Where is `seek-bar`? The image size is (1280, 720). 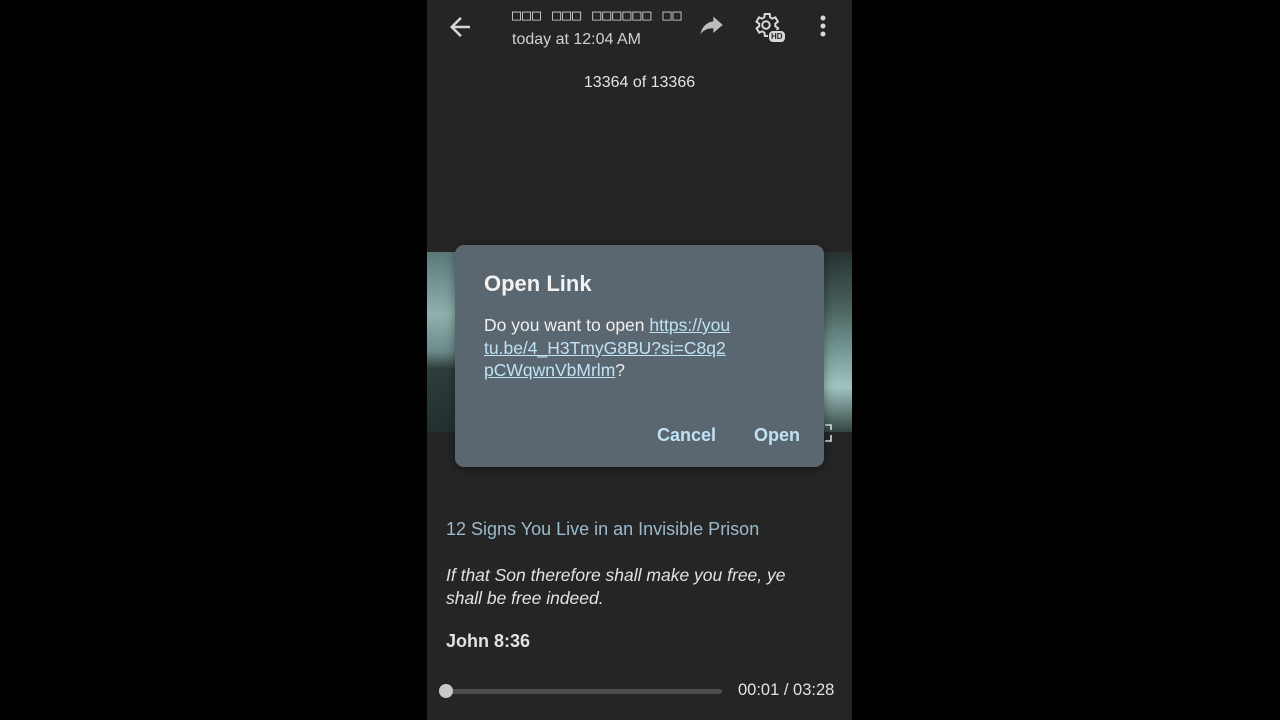
seek-bar is located at coordinates (580, 691).